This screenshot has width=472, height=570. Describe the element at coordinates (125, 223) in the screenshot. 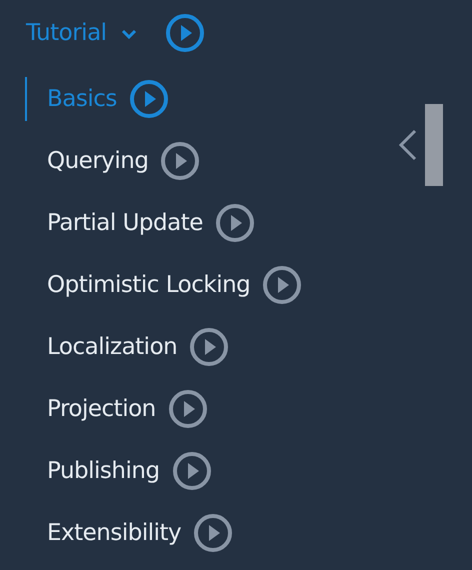

I see `nav-item: Partial Update` at that location.